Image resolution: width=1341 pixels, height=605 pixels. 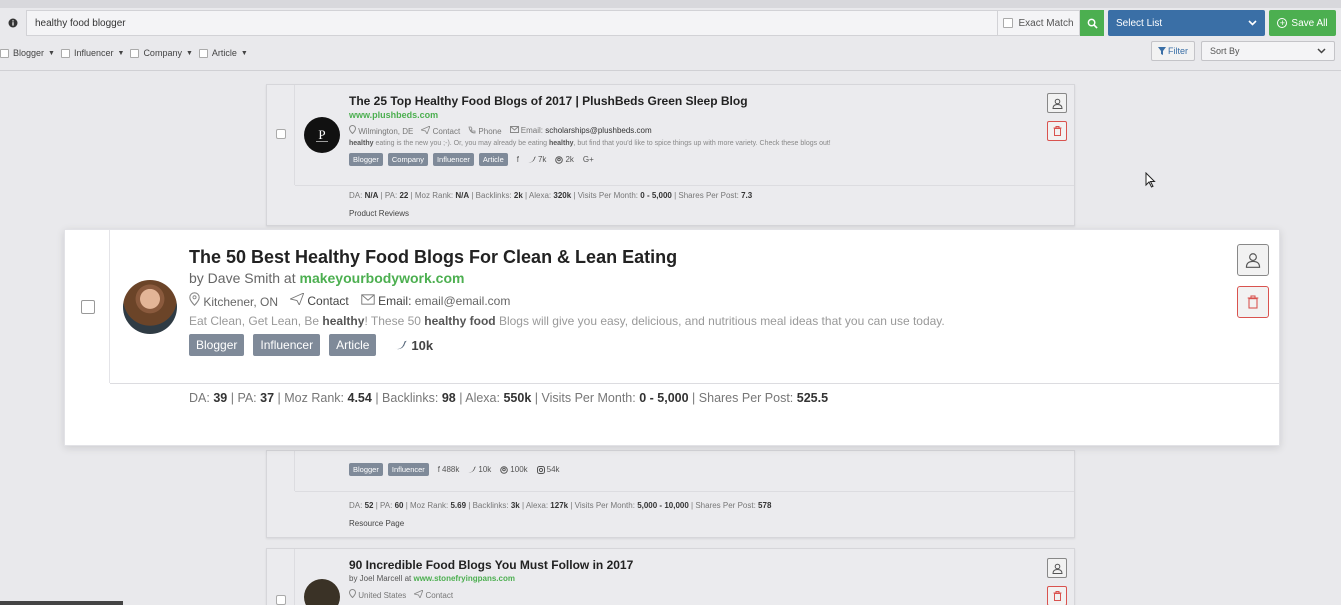 I want to click on email-value: email@email.com, so click(x=462, y=300).